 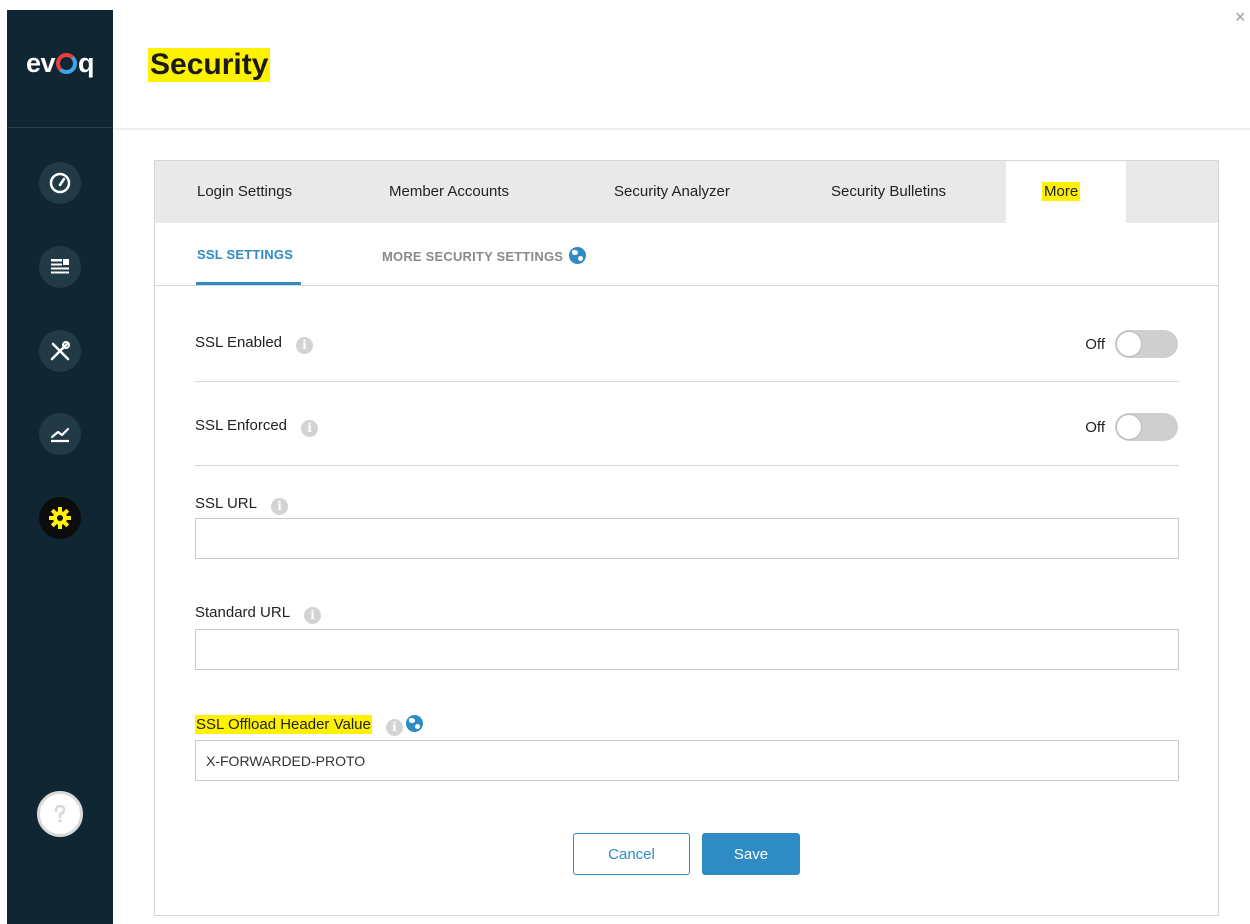 What do you see at coordinates (60, 127) in the screenshot?
I see `sidebar-divider` at bounding box center [60, 127].